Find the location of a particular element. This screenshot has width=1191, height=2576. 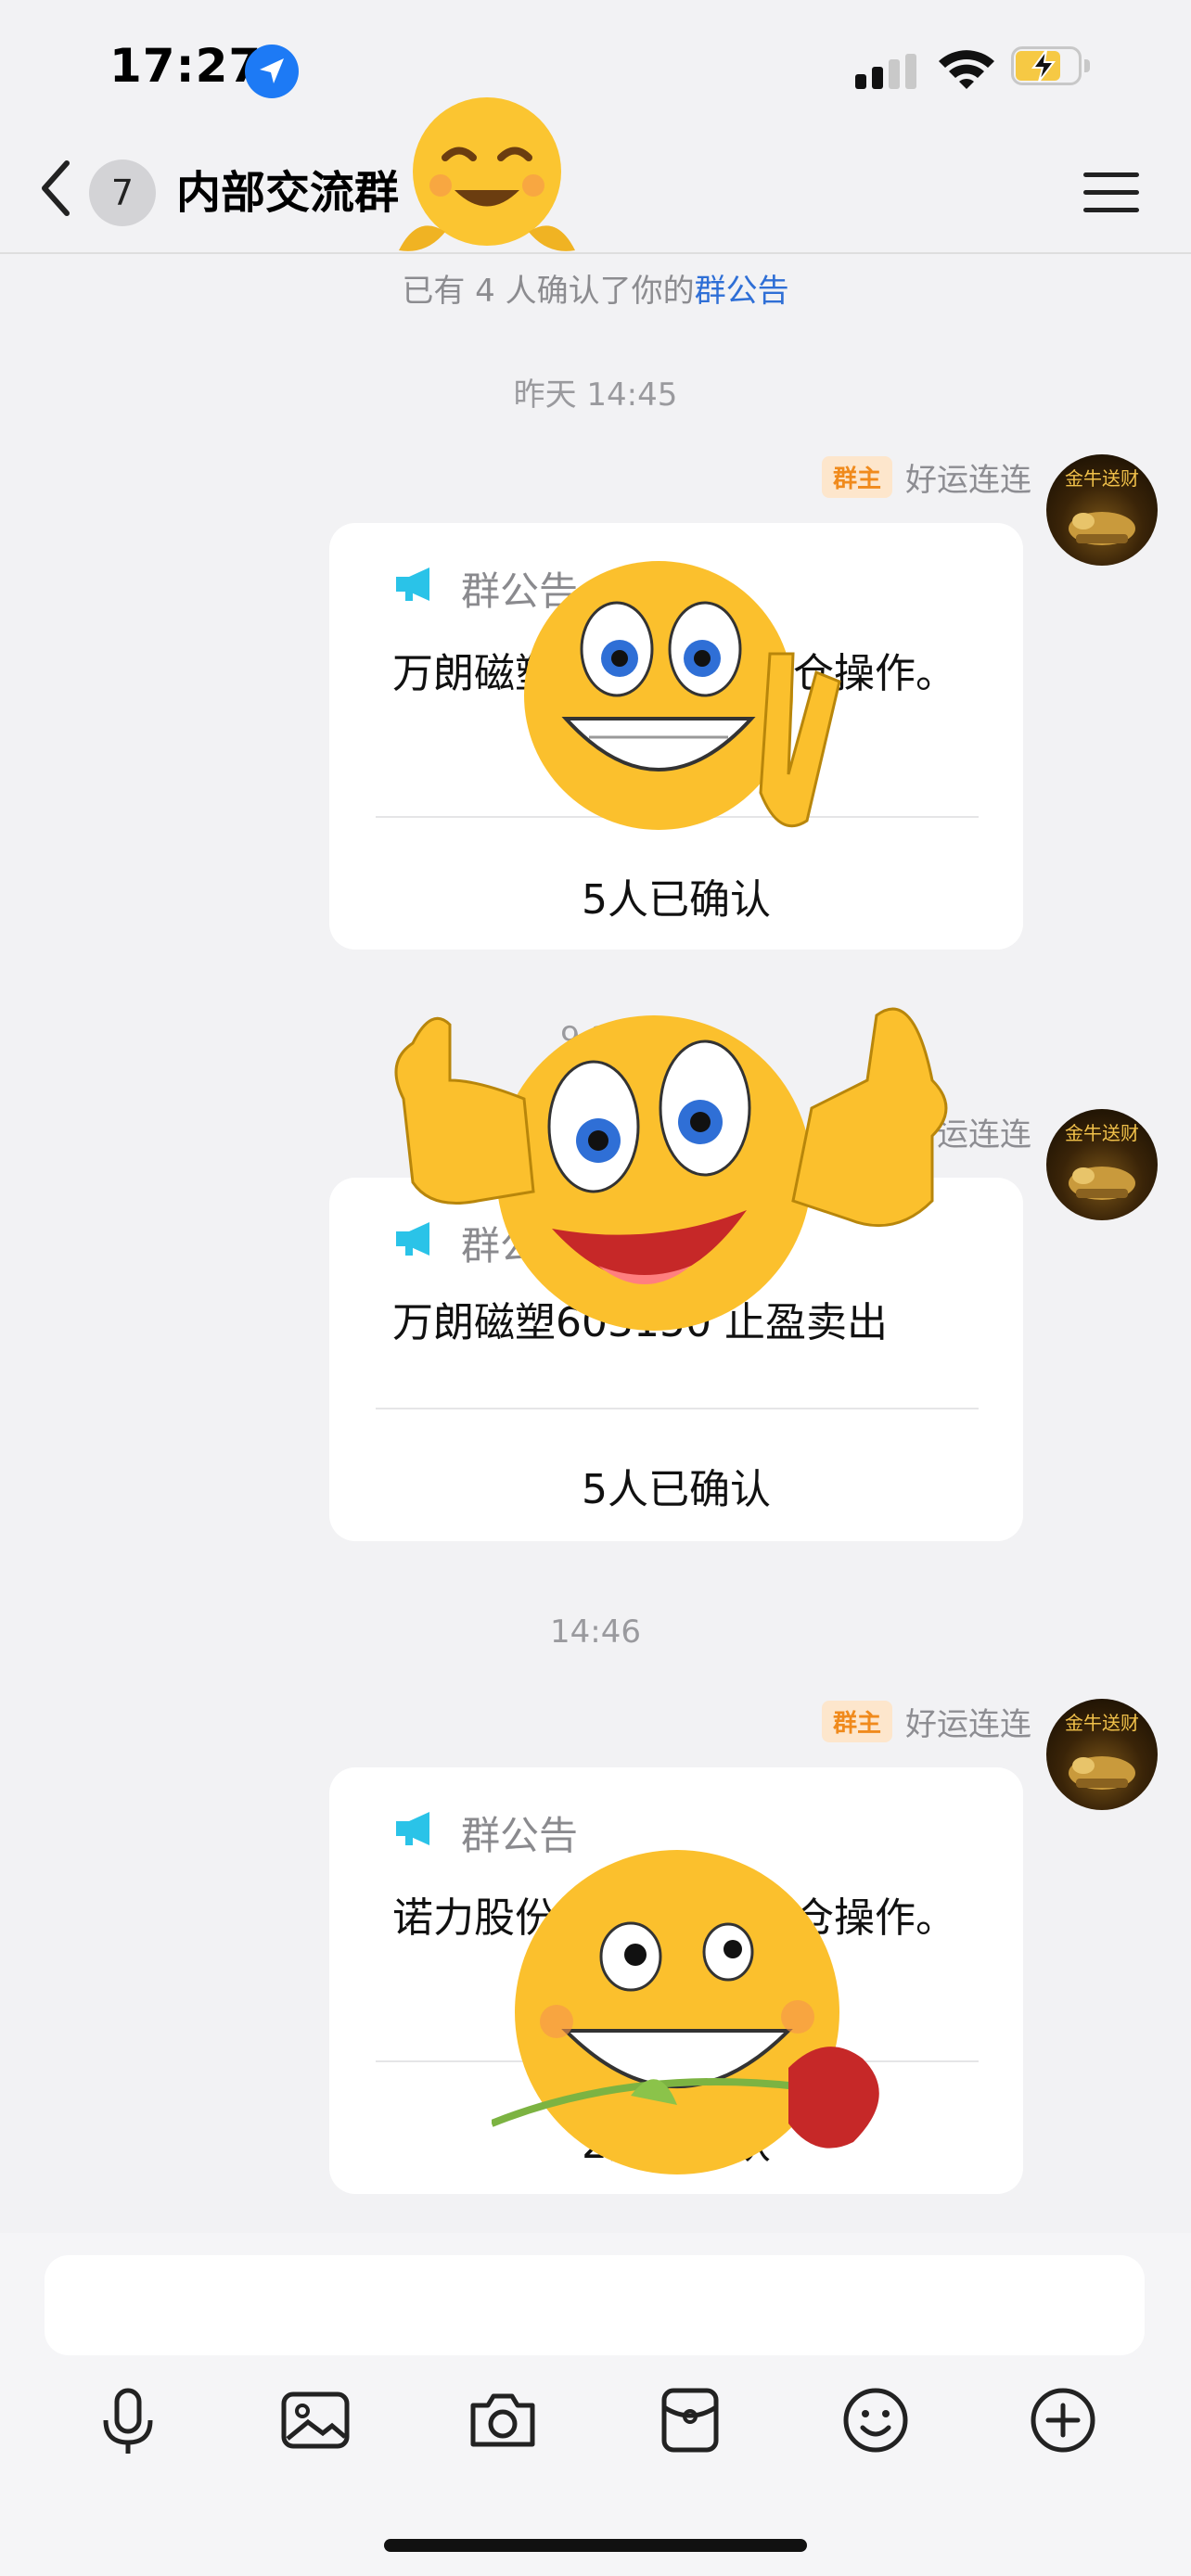

divider is located at coordinates (677, 1408).